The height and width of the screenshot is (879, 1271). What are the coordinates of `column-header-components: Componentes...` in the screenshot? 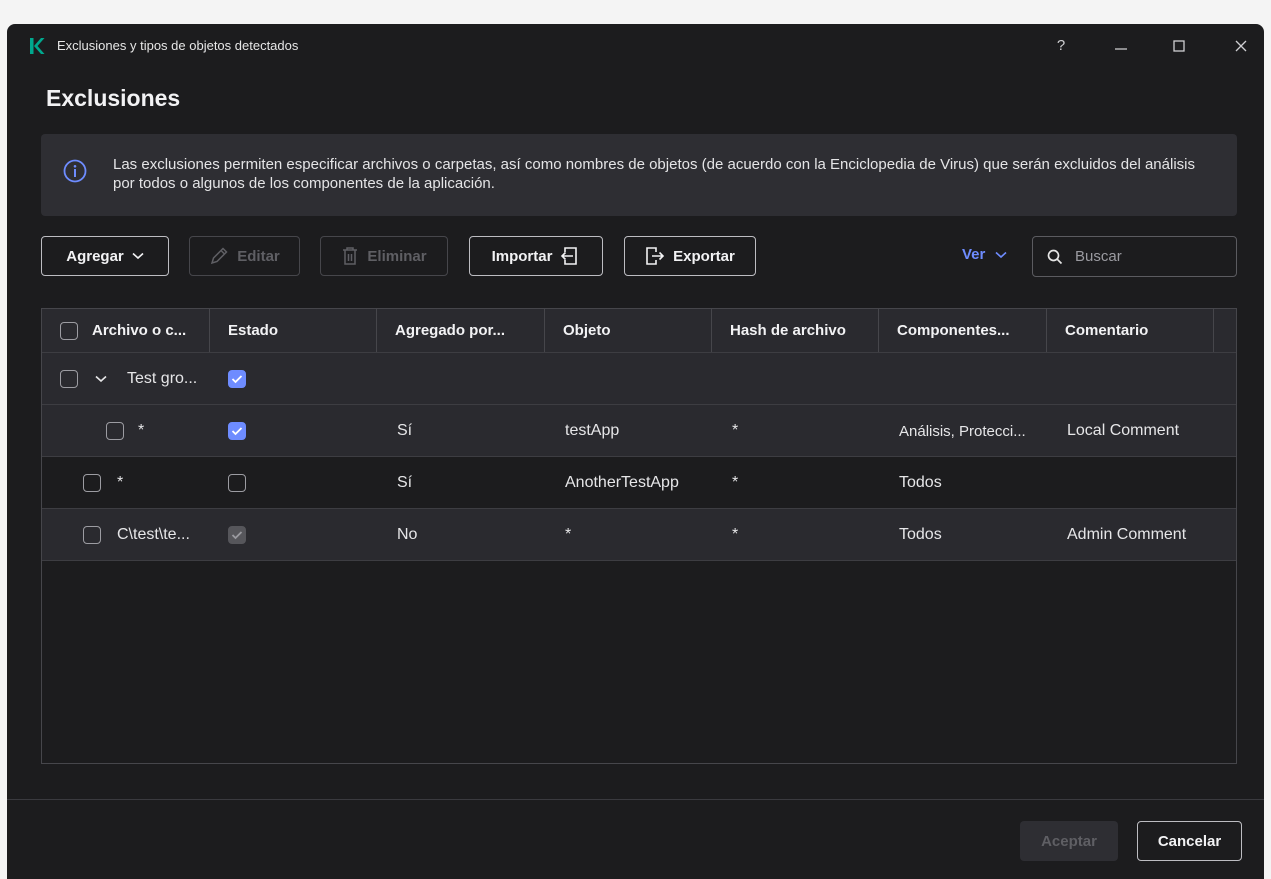 It's located at (963, 330).